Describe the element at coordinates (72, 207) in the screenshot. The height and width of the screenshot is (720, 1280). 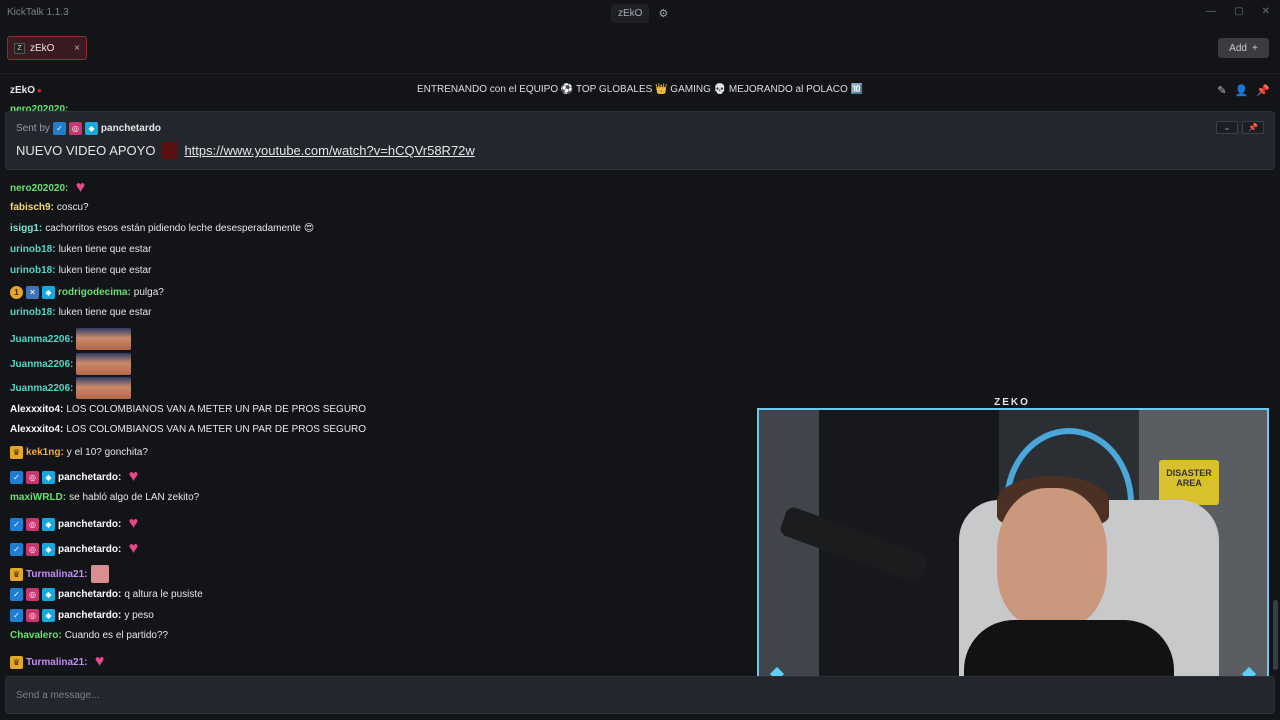
I see `chat-text: coscu?` at that location.